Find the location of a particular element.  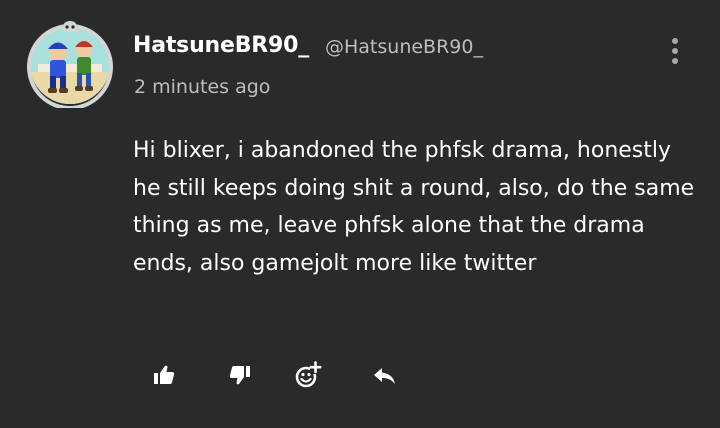

thumbs-up-icon is located at coordinates (164, 374).